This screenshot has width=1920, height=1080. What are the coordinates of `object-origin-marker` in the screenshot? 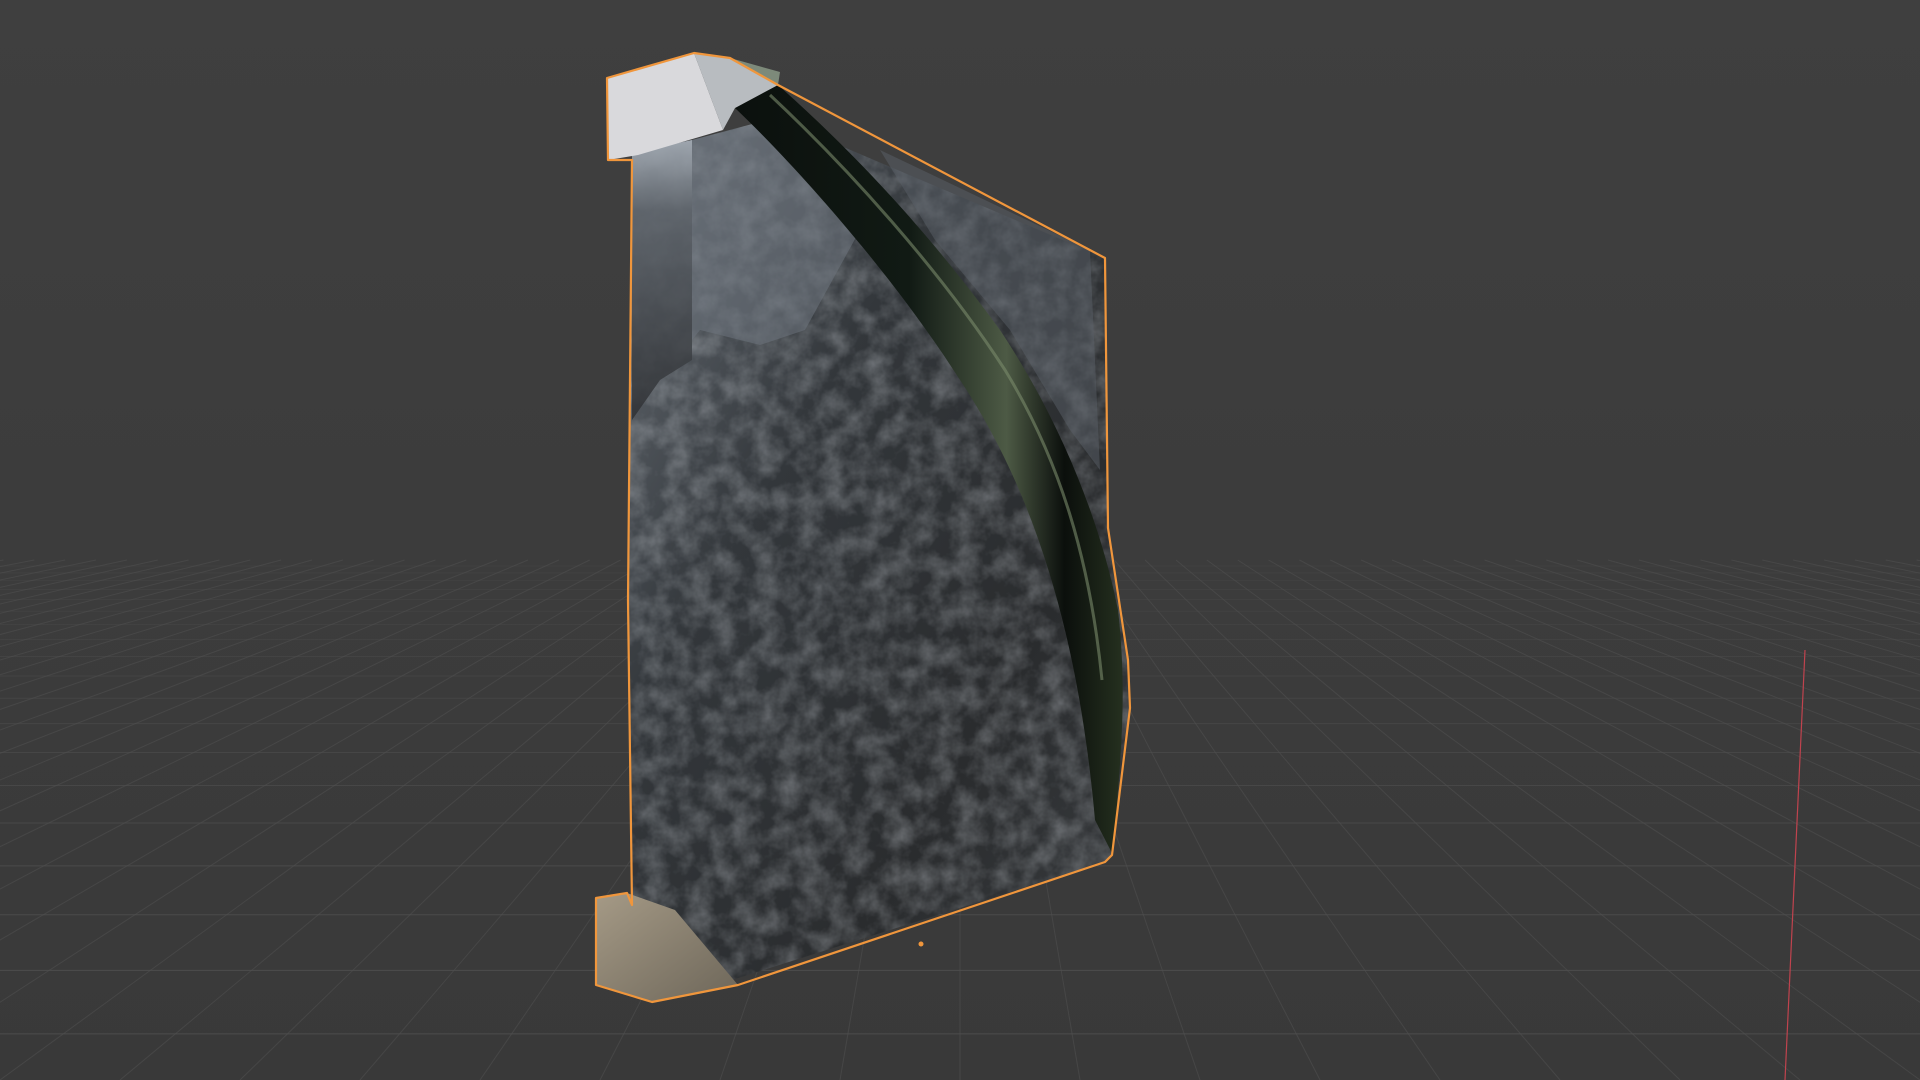 It's located at (921, 944).